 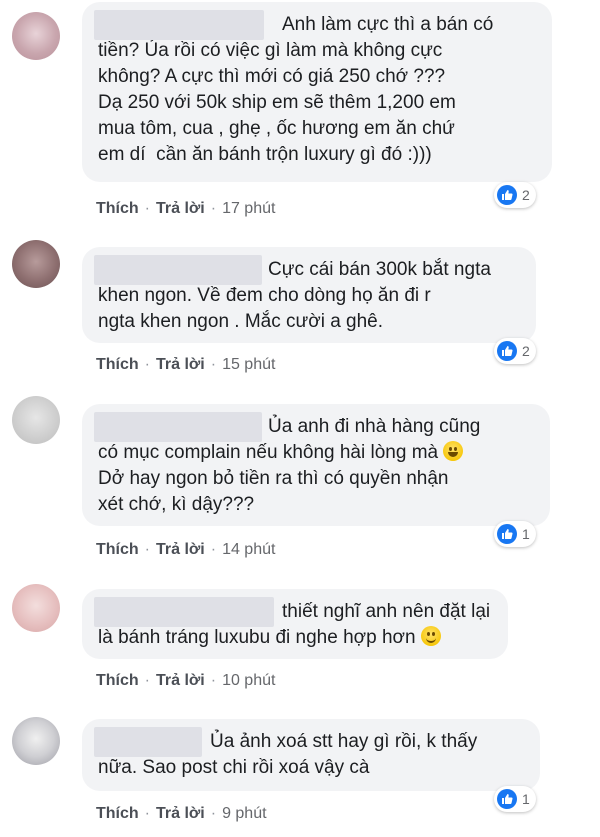 I want to click on grinning-face-icon, so click(x=453, y=451).